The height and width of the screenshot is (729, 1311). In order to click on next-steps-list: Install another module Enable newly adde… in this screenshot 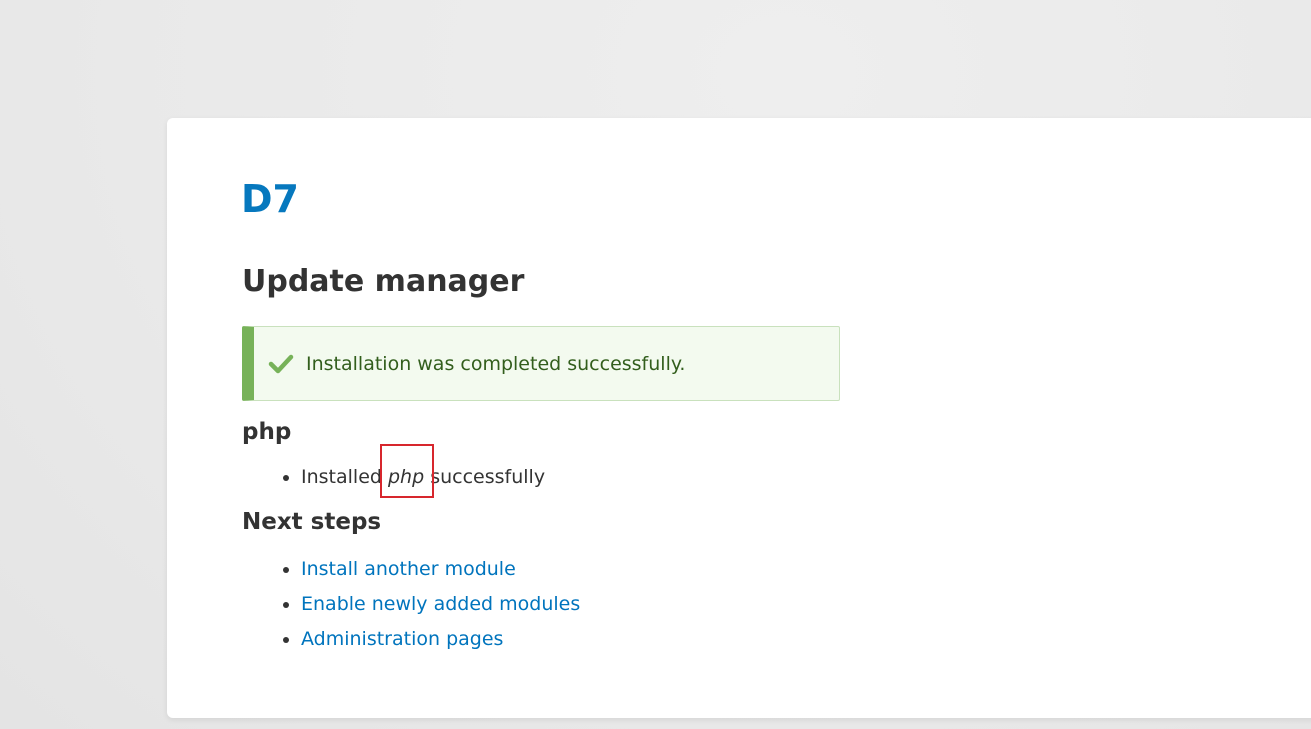, I will do `click(411, 604)`.